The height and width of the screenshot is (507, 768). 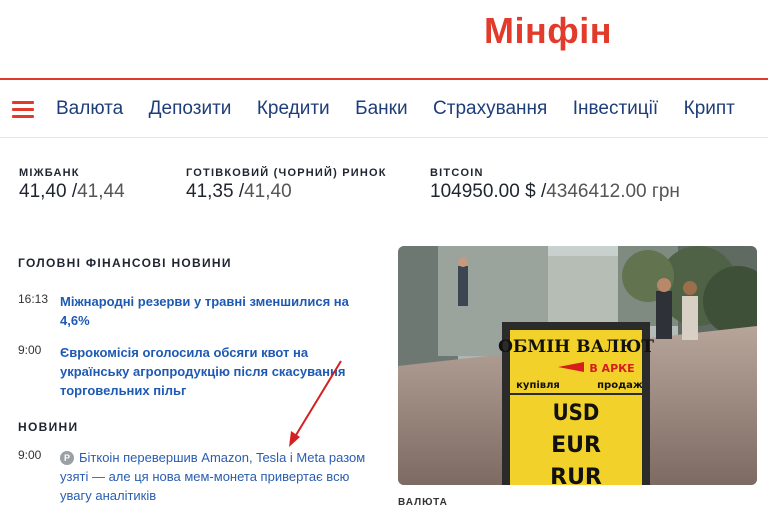 I want to click on sign-arrow: В АРКЕ, so click(x=611, y=368).